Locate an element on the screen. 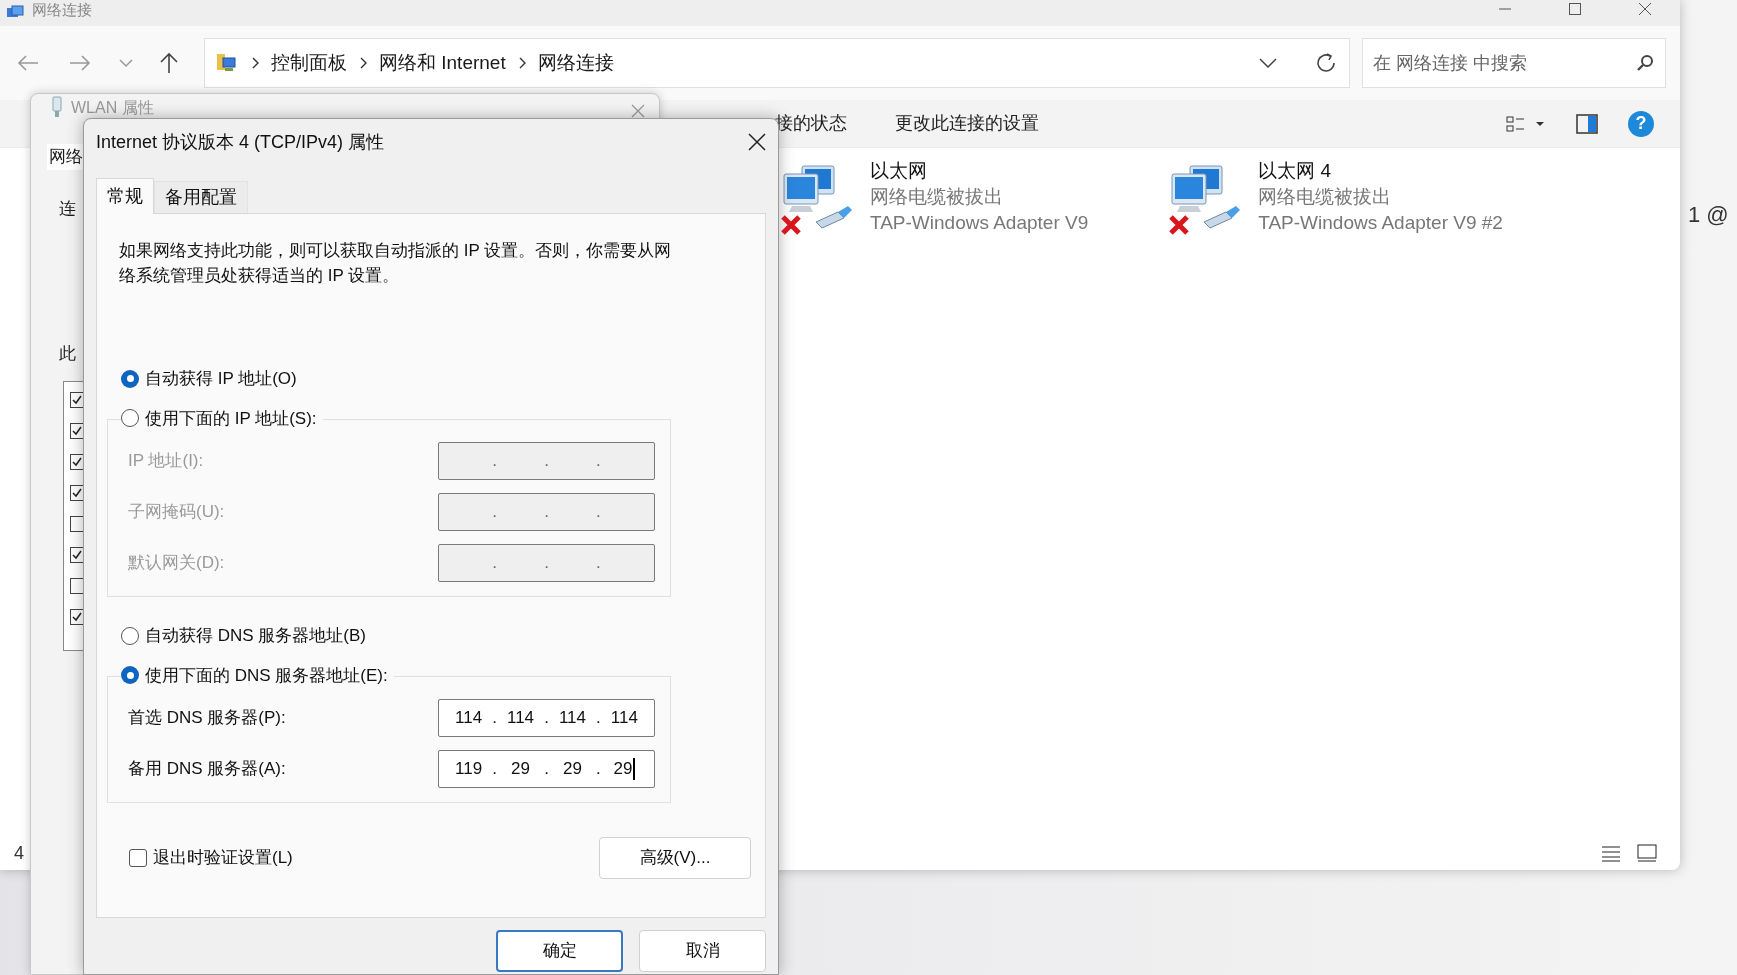  tab: 备用配置 is located at coordinates (201, 197).